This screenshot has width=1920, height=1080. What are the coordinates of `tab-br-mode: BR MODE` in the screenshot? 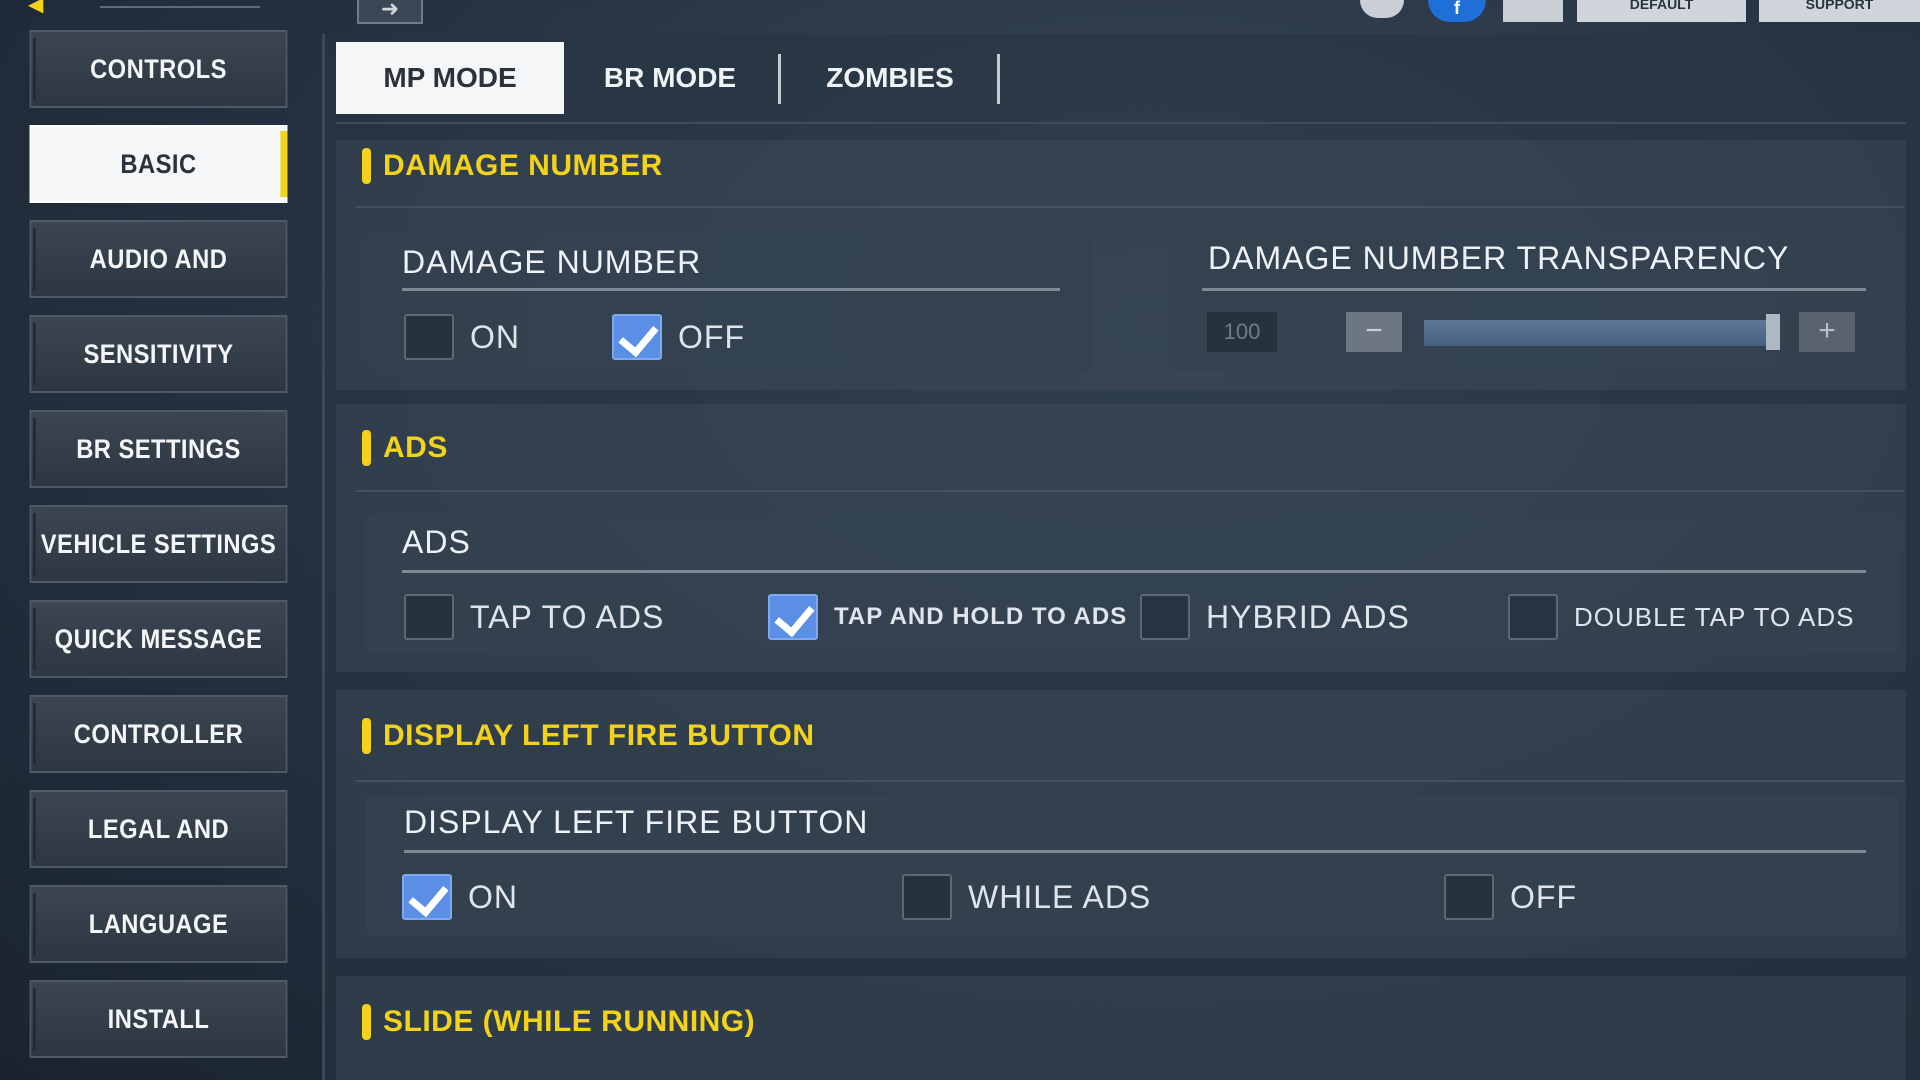 It's located at (670, 78).